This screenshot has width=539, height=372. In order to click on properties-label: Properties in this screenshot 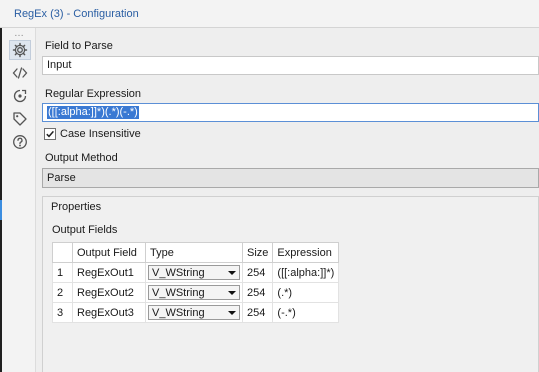, I will do `click(76, 207)`.